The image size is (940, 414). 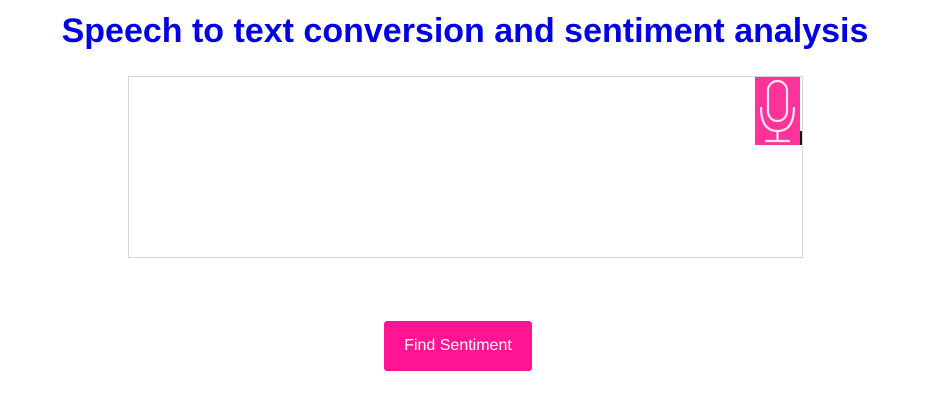 I want to click on microphone-button, so click(x=778, y=111).